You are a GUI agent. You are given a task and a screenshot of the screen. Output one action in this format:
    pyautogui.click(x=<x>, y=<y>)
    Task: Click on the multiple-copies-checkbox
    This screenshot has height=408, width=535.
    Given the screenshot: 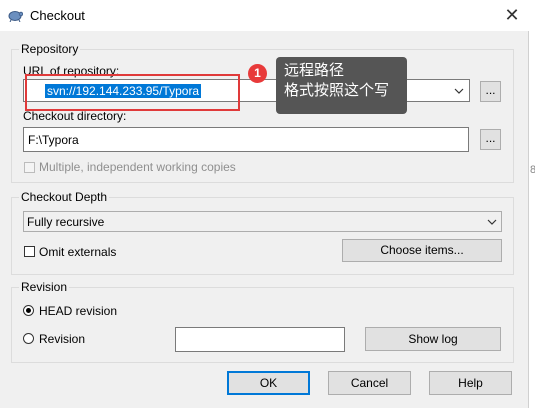 What is the action you would take?
    pyautogui.click(x=29, y=167)
    